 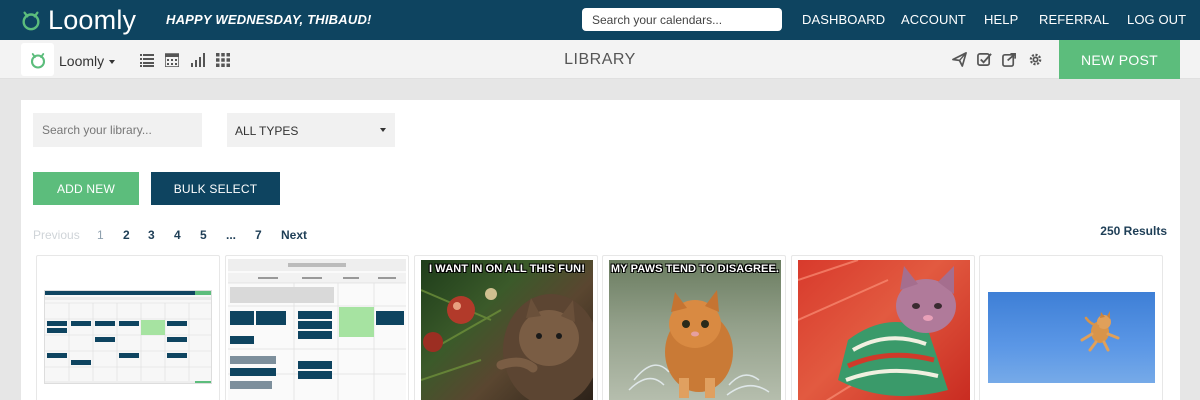 I want to click on cat-meme-thumbnail: I WANT IN ON ALL THIS FUN!, so click(x=507, y=330).